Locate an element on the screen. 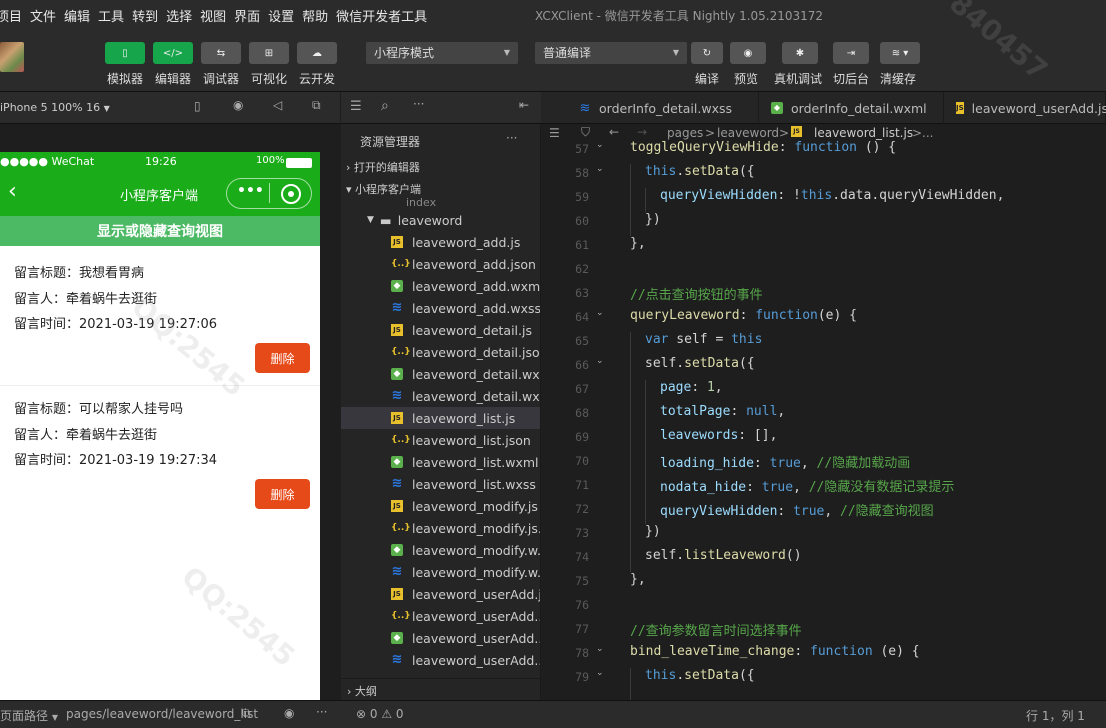 Image resolution: width=1106 pixels, height=728 pixels. file-item: ≋ leaveword_add.wxss is located at coordinates (440, 308).